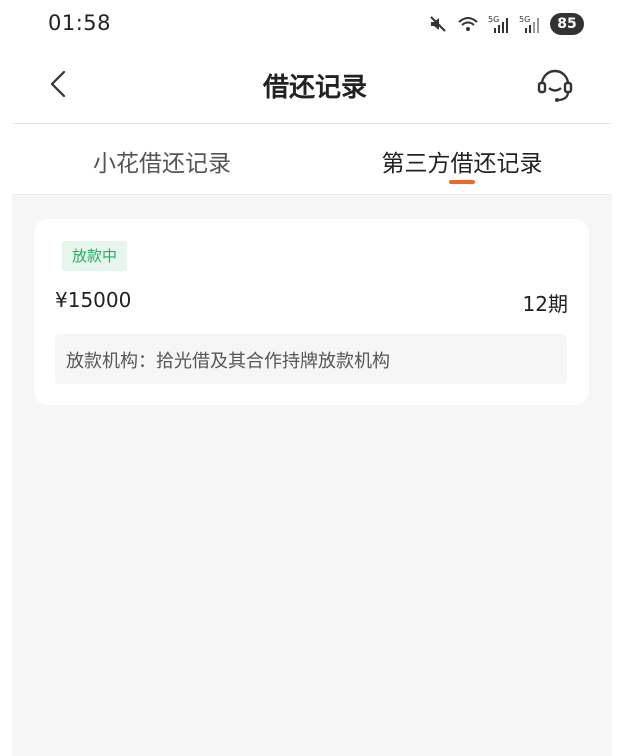  I want to click on battery-icon: 85, so click(567, 24).